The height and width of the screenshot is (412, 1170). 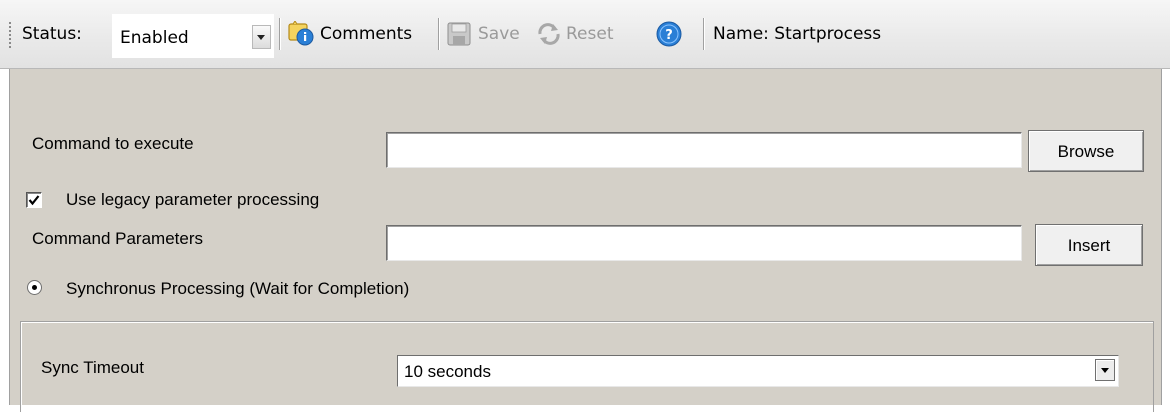 What do you see at coordinates (34, 287) in the screenshot?
I see `sync-radio` at bounding box center [34, 287].